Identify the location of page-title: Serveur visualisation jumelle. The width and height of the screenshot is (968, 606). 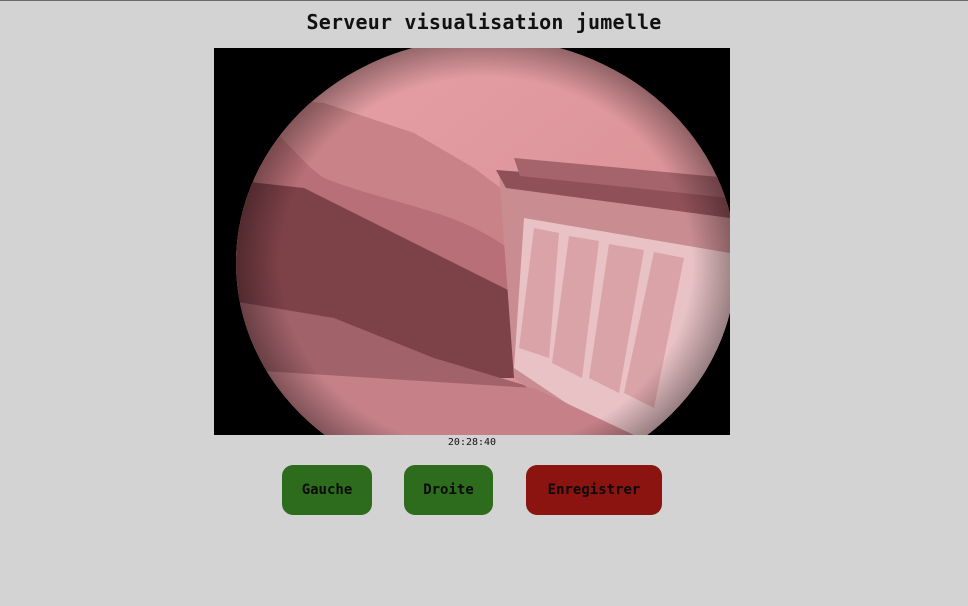
(484, 22).